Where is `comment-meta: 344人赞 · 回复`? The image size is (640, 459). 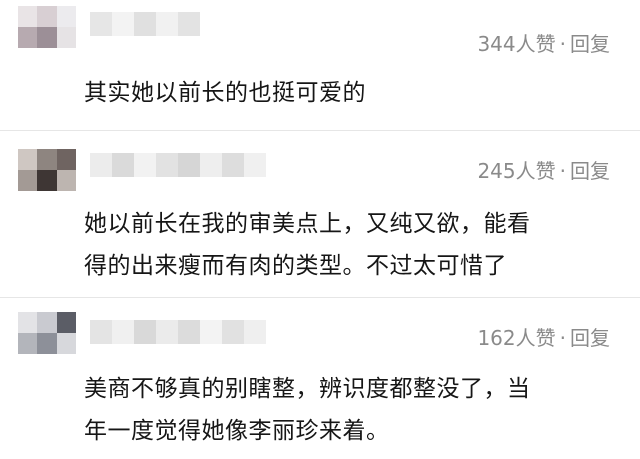 comment-meta: 344人赞 · 回复 is located at coordinates (543, 42).